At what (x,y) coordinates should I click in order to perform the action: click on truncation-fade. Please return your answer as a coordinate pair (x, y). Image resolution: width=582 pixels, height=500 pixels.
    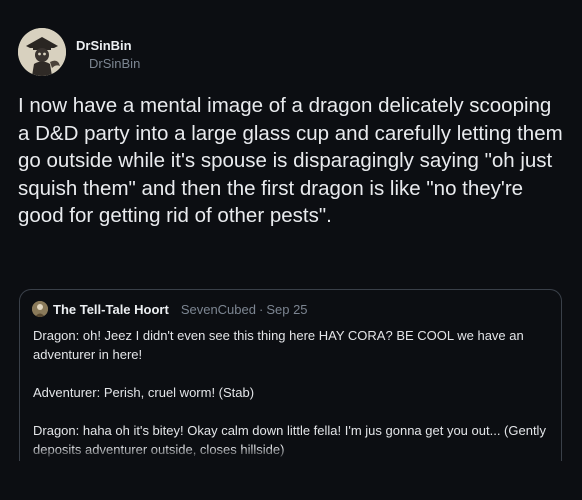
    Looking at the image, I should click on (290, 454).